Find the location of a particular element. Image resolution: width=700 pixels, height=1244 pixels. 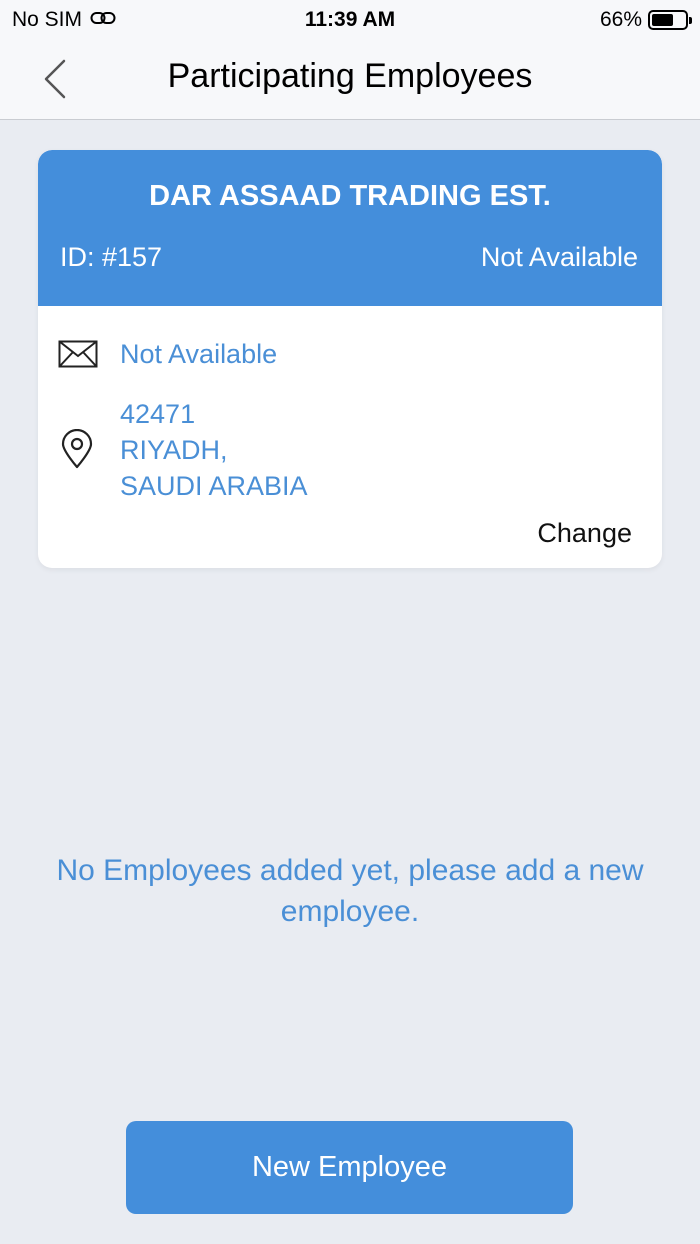

location-pin-icon is located at coordinates (77, 451).